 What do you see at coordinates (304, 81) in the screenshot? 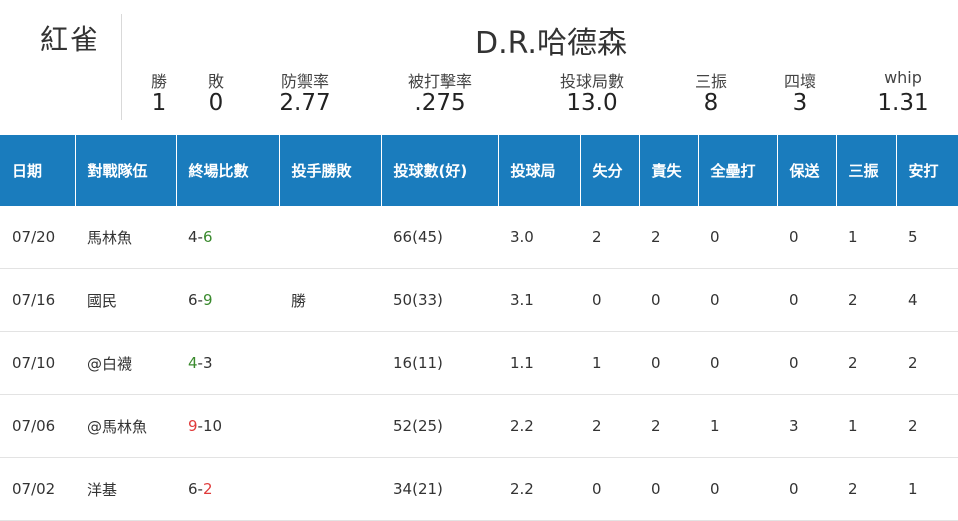
I see `stat-label: 防禦率` at bounding box center [304, 81].